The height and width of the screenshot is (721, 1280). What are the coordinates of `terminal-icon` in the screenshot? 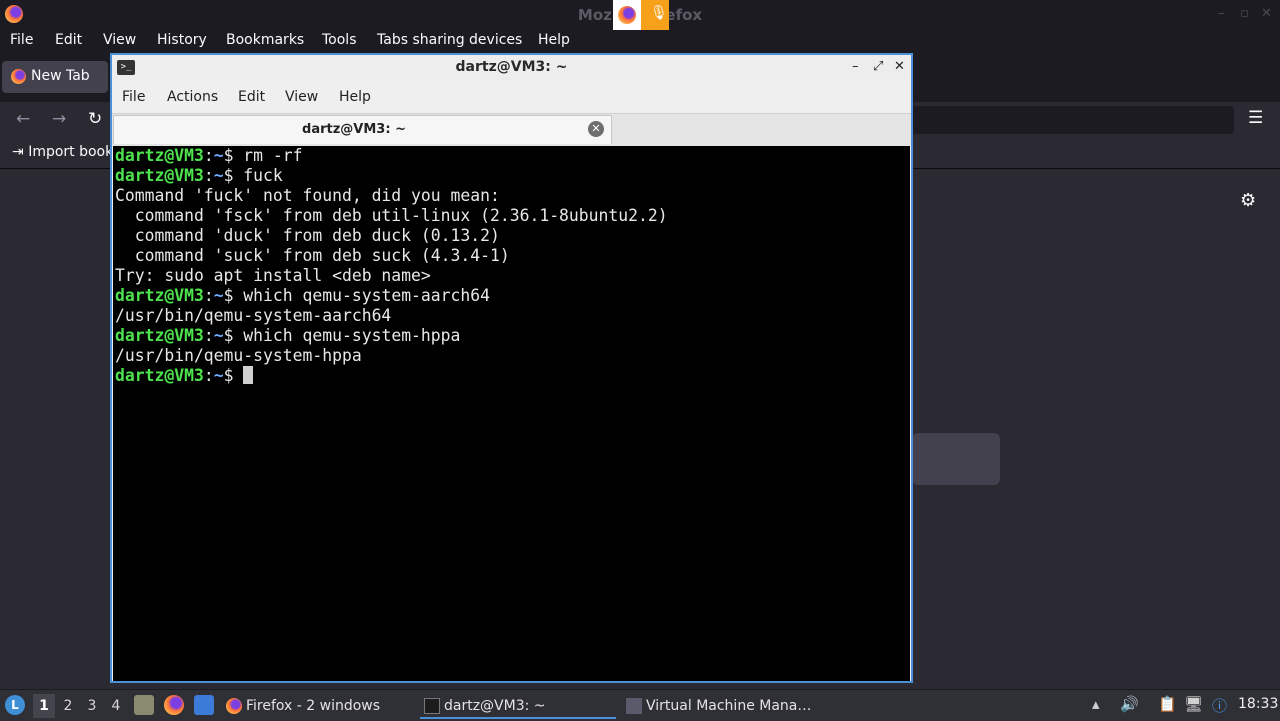 It's located at (432, 706).